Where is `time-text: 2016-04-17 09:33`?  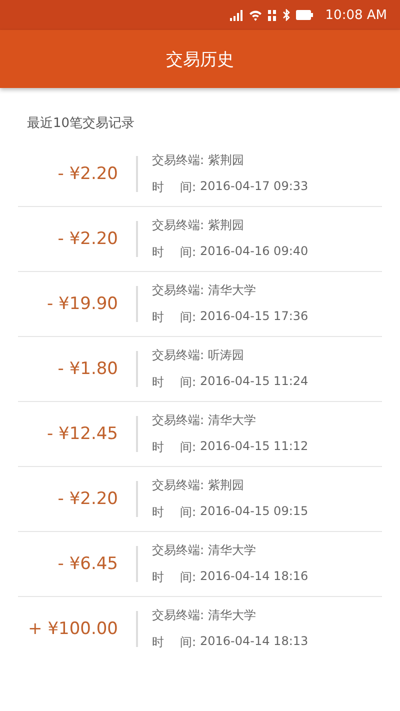 time-text: 2016-04-17 09:33 is located at coordinates (254, 187).